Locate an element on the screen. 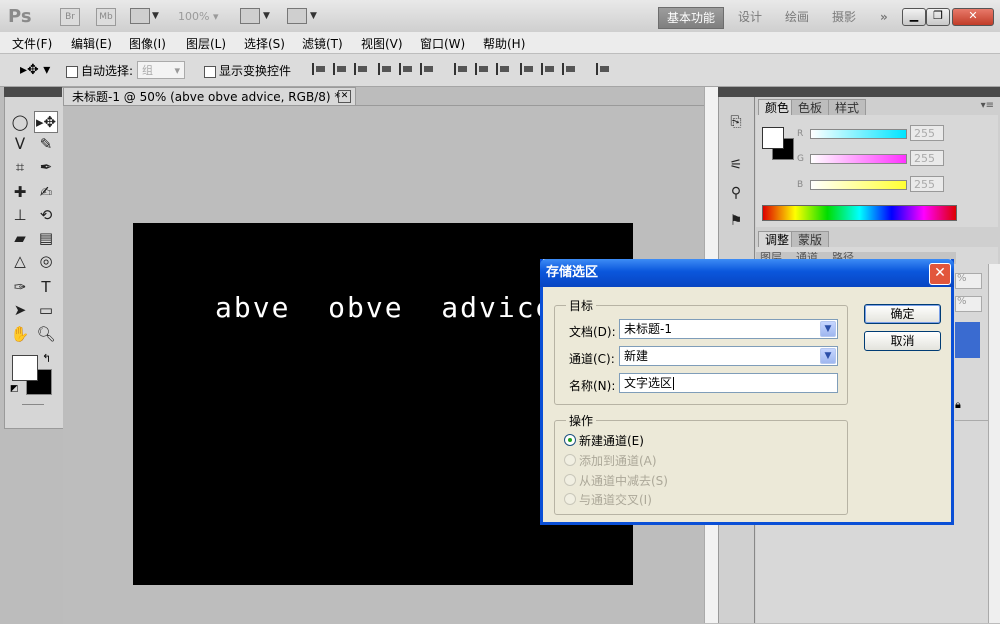 This screenshot has height=624, width=1000. history-brush-tool-icon: ⟲ is located at coordinates (46, 215).